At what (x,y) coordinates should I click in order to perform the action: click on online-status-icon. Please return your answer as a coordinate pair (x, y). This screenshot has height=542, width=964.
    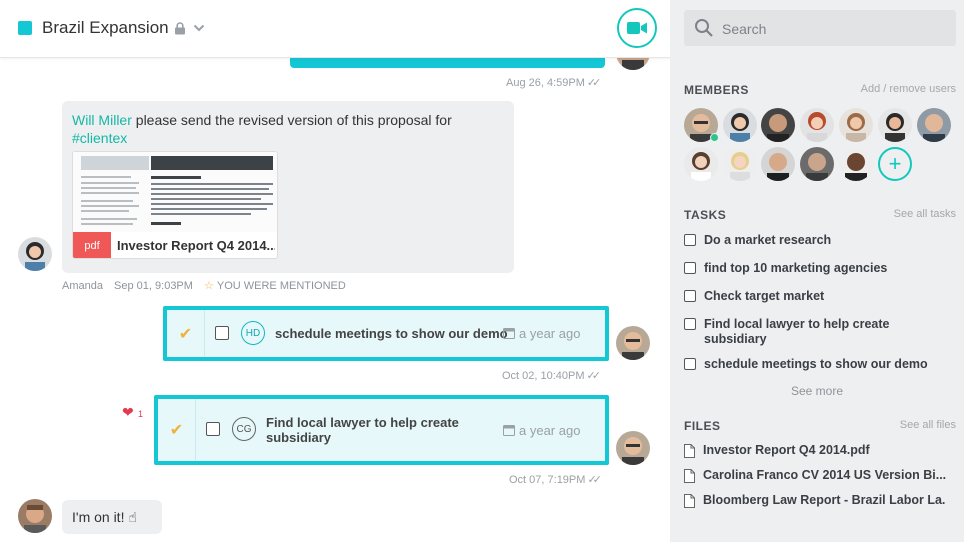
    Looking at the image, I should click on (714, 137).